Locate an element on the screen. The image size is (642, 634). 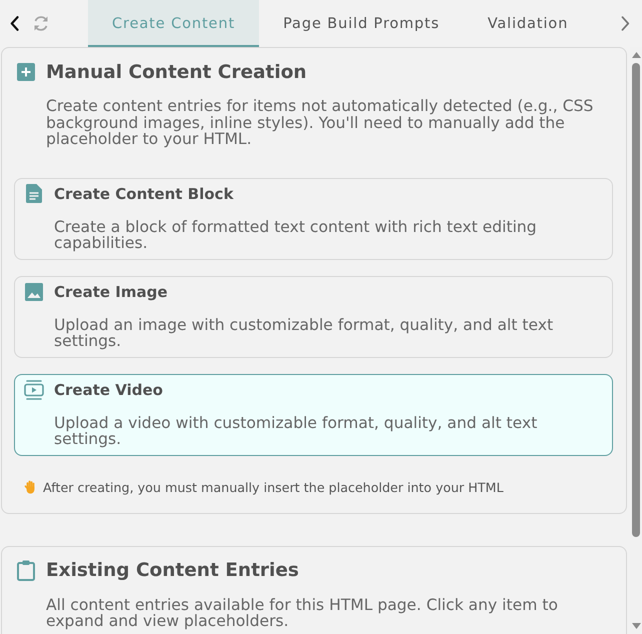
clipboard-icon is located at coordinates (26, 570).